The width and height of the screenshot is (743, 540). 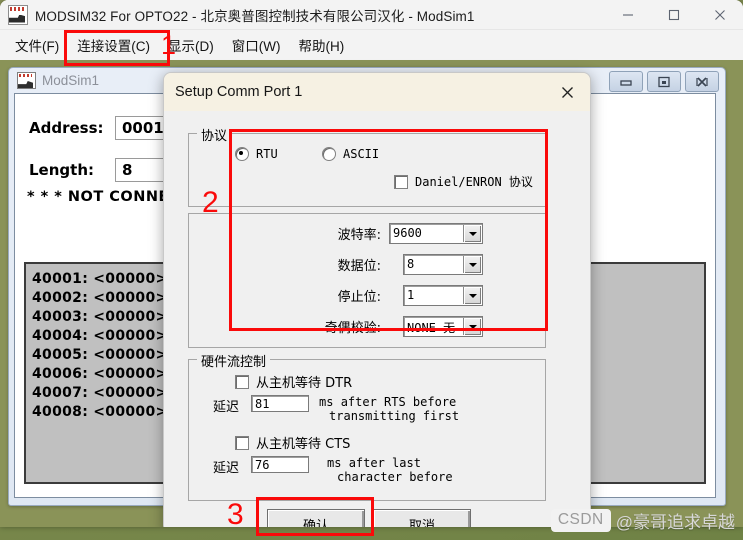 I want to click on watermark-badge: CSDN, so click(x=580, y=520).